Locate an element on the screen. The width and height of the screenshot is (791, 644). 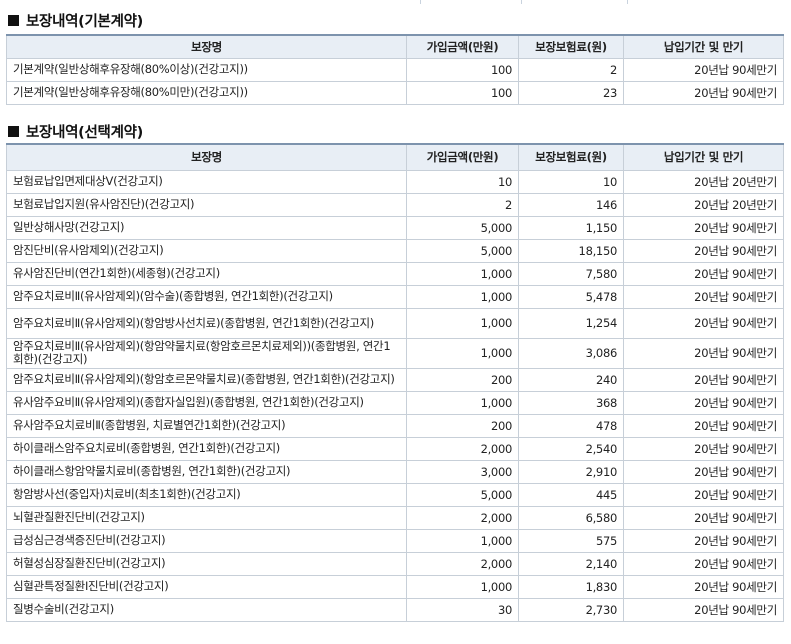
coverage-name-cell: 뇌혈관질환진단비(건강고지) is located at coordinates (206, 517).